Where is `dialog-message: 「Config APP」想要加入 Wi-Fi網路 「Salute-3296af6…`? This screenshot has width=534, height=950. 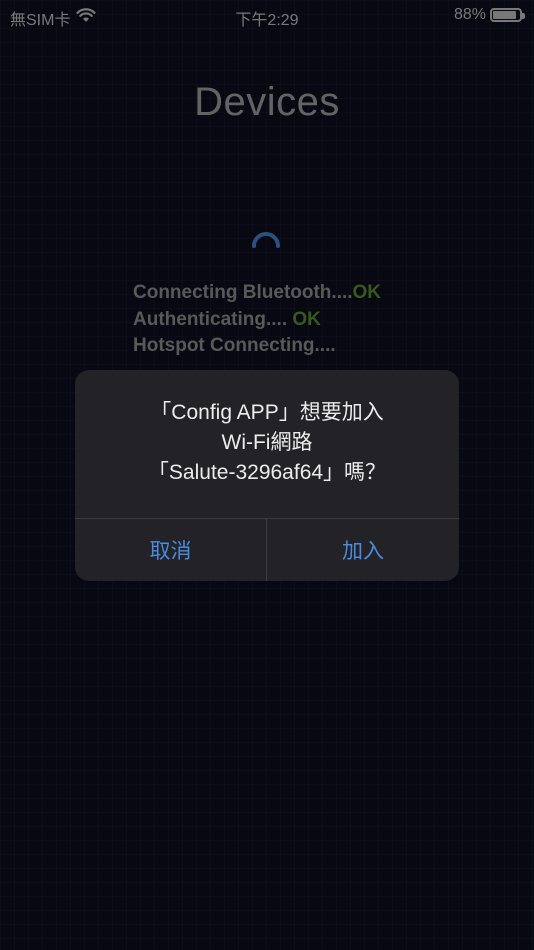 dialog-message: 「Config APP」想要加入 Wi-Fi網路 「Salute-3296af6… is located at coordinates (267, 443).